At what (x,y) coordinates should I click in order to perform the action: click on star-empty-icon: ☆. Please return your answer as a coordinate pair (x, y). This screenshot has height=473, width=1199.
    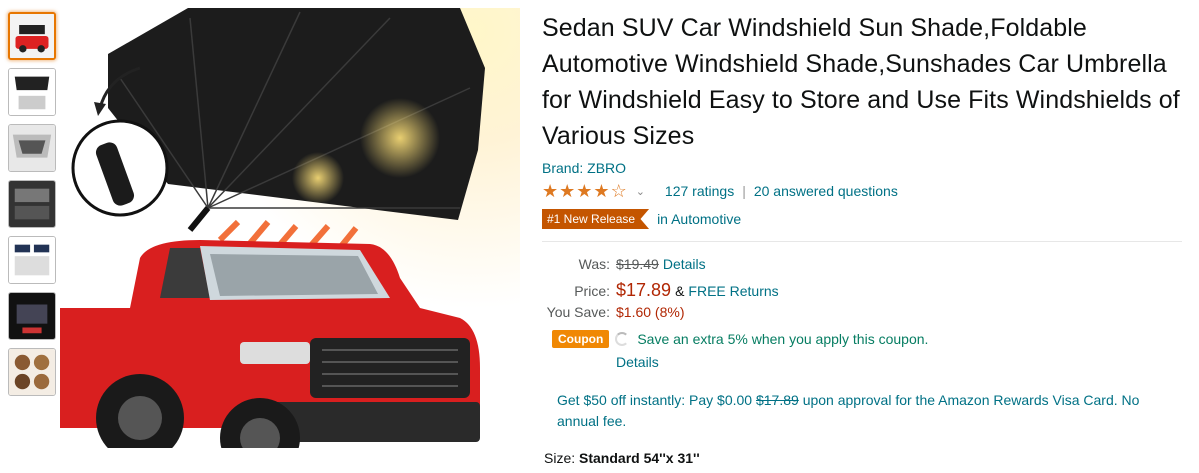
    Looking at the image, I should click on (619, 190).